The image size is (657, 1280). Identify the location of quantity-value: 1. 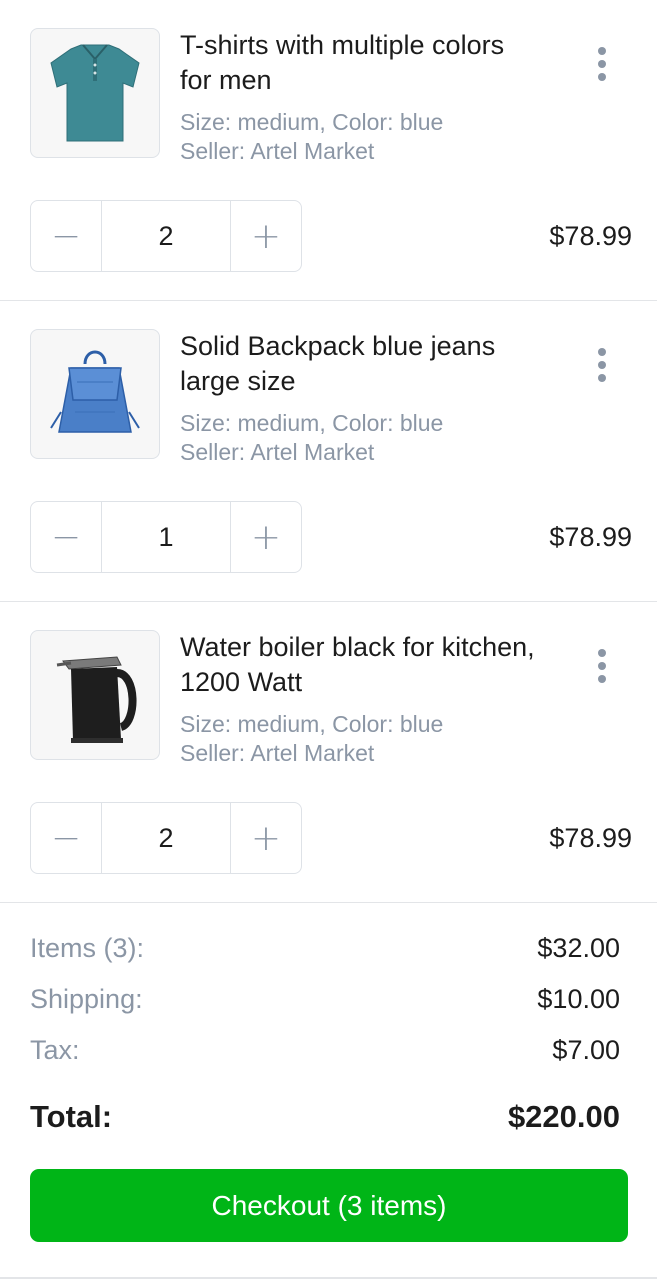
(166, 537).